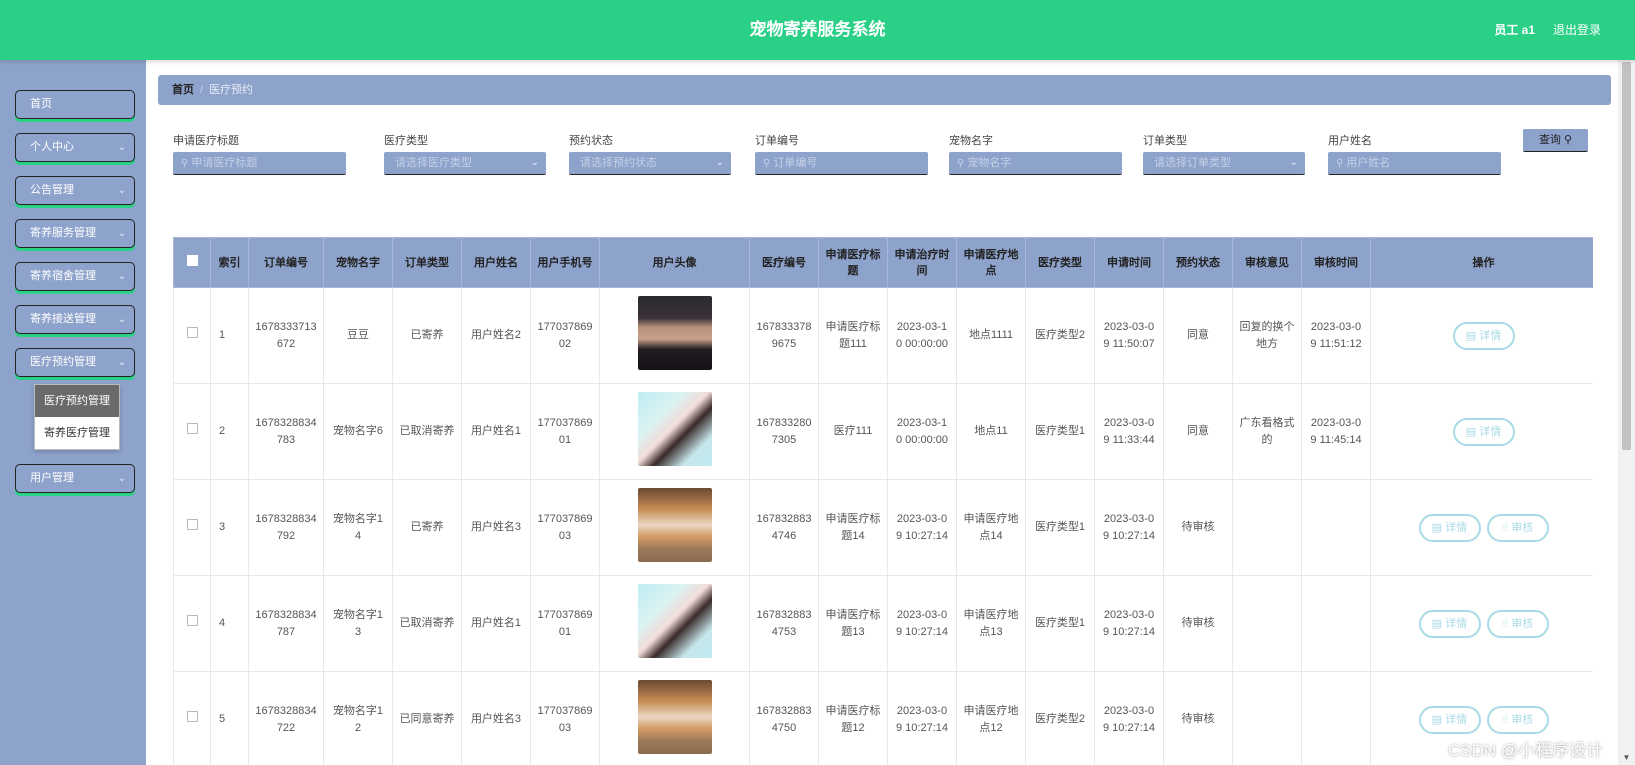  What do you see at coordinates (1060, 262) in the screenshot?
I see `column-header: 医疗类型` at bounding box center [1060, 262].